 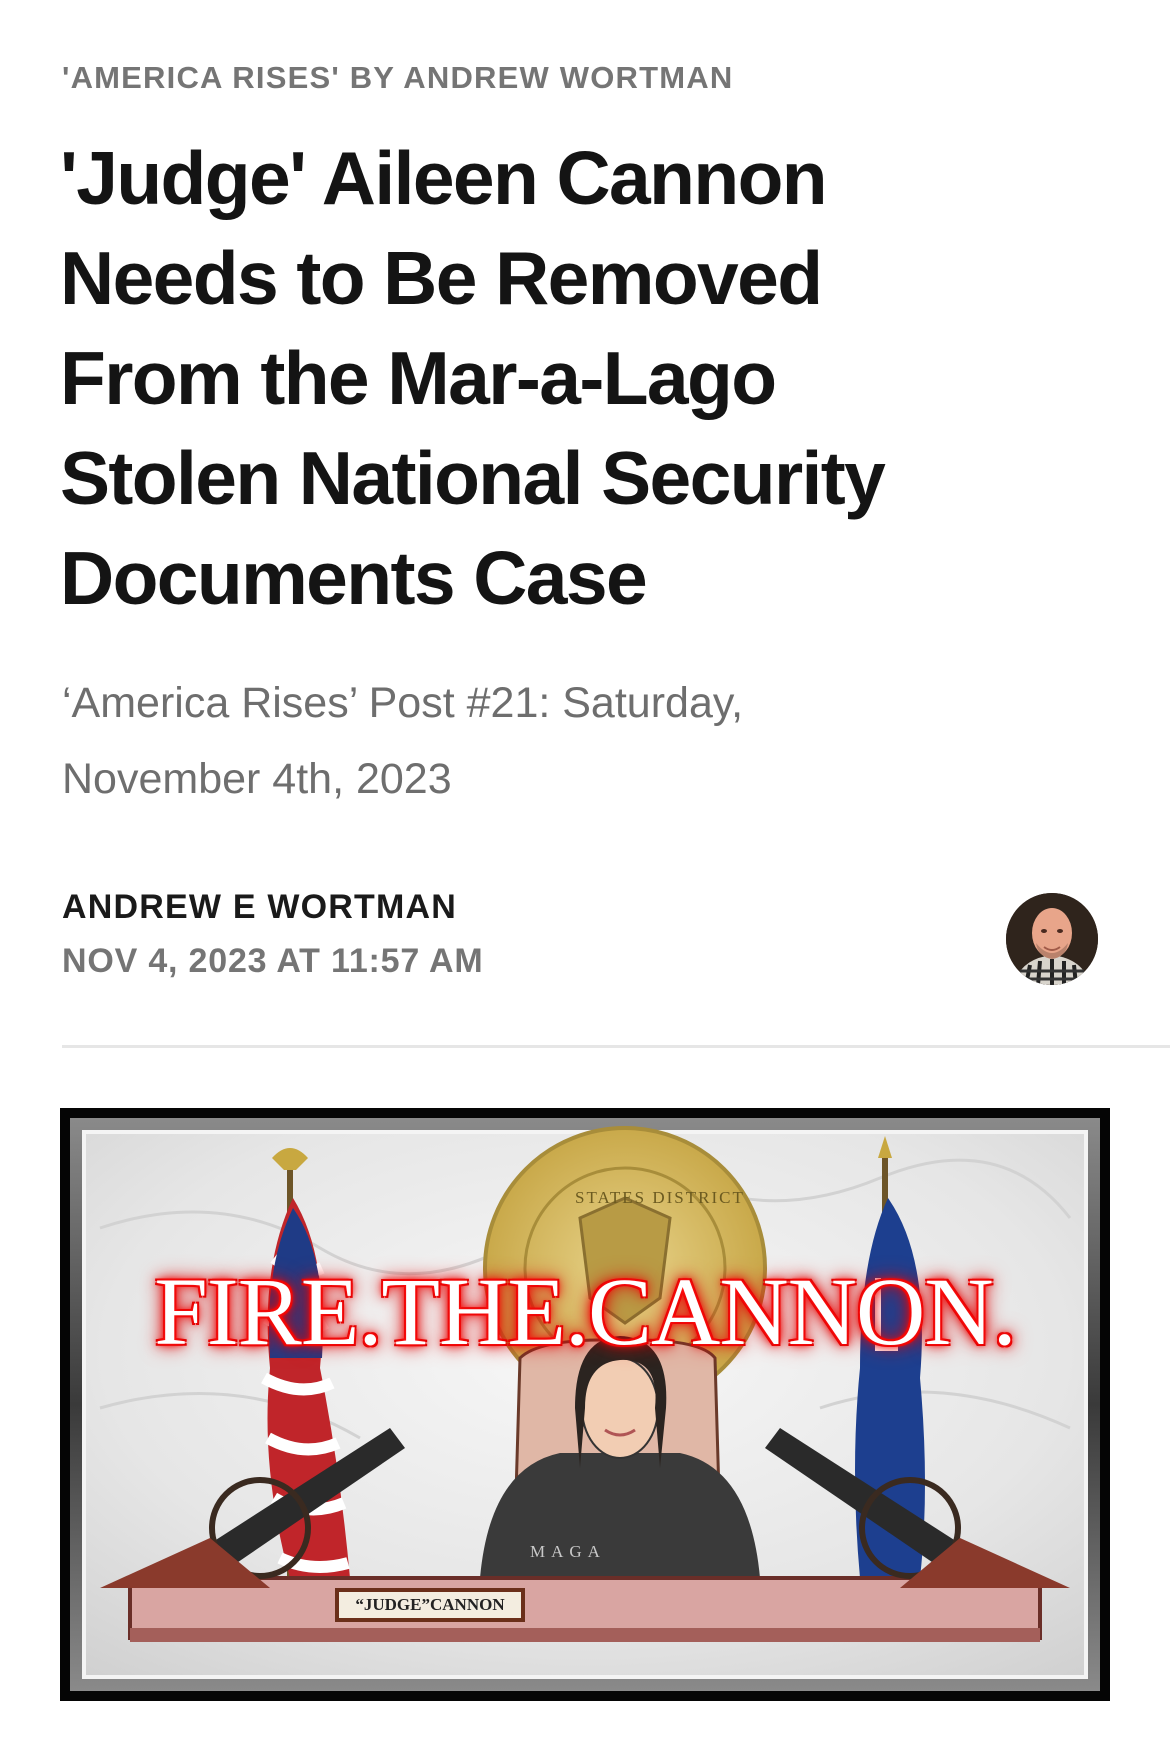 What do you see at coordinates (616, 1046) in the screenshot?
I see `divider` at bounding box center [616, 1046].